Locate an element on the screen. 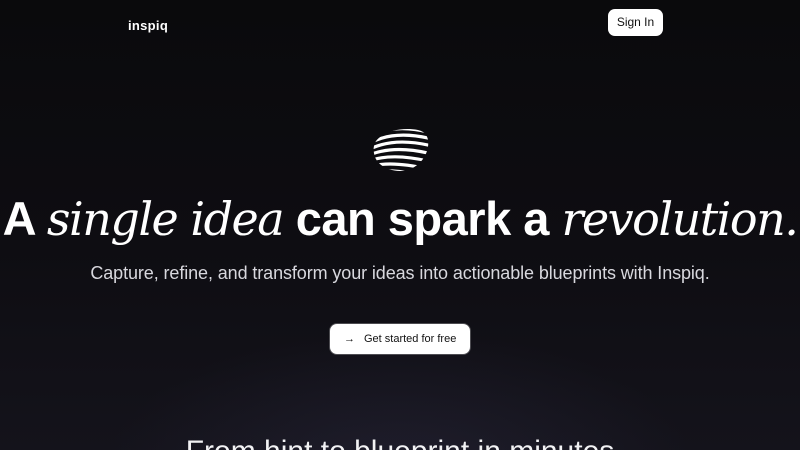 This screenshot has height=450, width=800. get-started-label: Get started for free is located at coordinates (410, 339).